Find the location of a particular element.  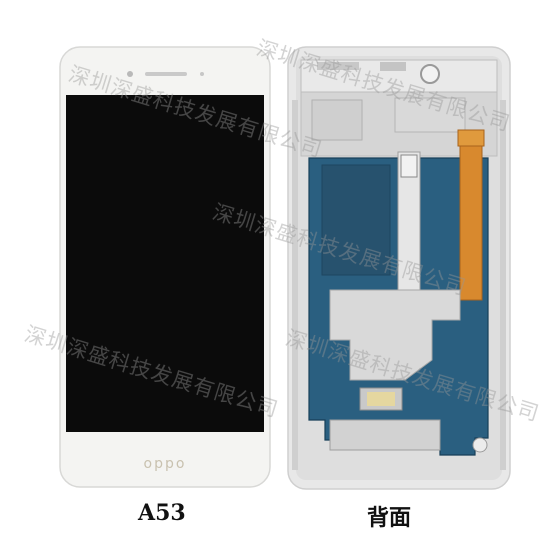

caption-front: A53 is located at coordinates (162, 513).